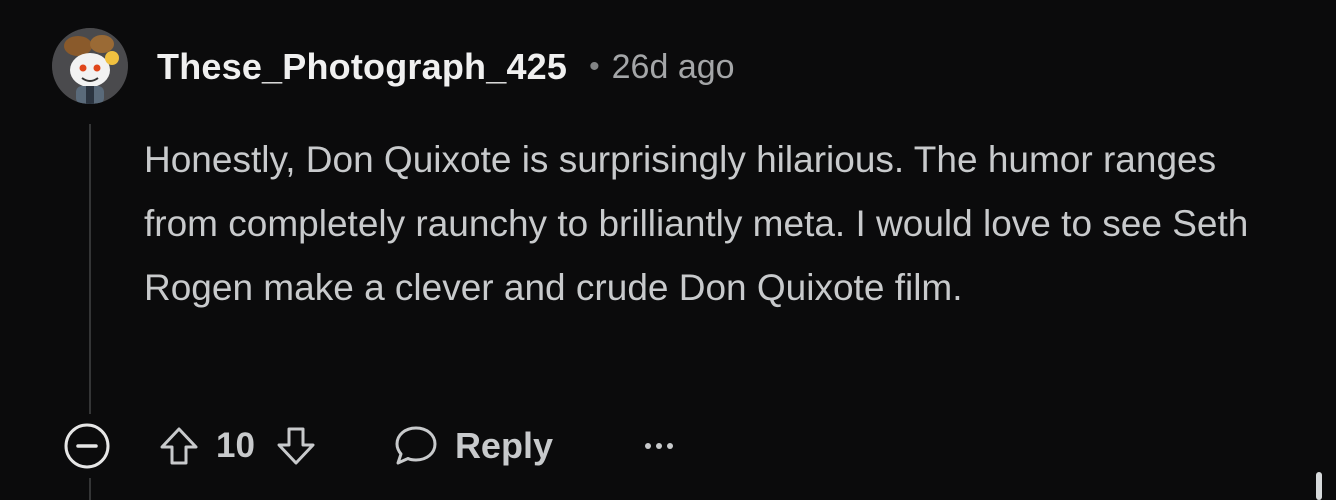  What do you see at coordinates (673, 66) in the screenshot?
I see `timestamp: 26d ago` at bounding box center [673, 66].